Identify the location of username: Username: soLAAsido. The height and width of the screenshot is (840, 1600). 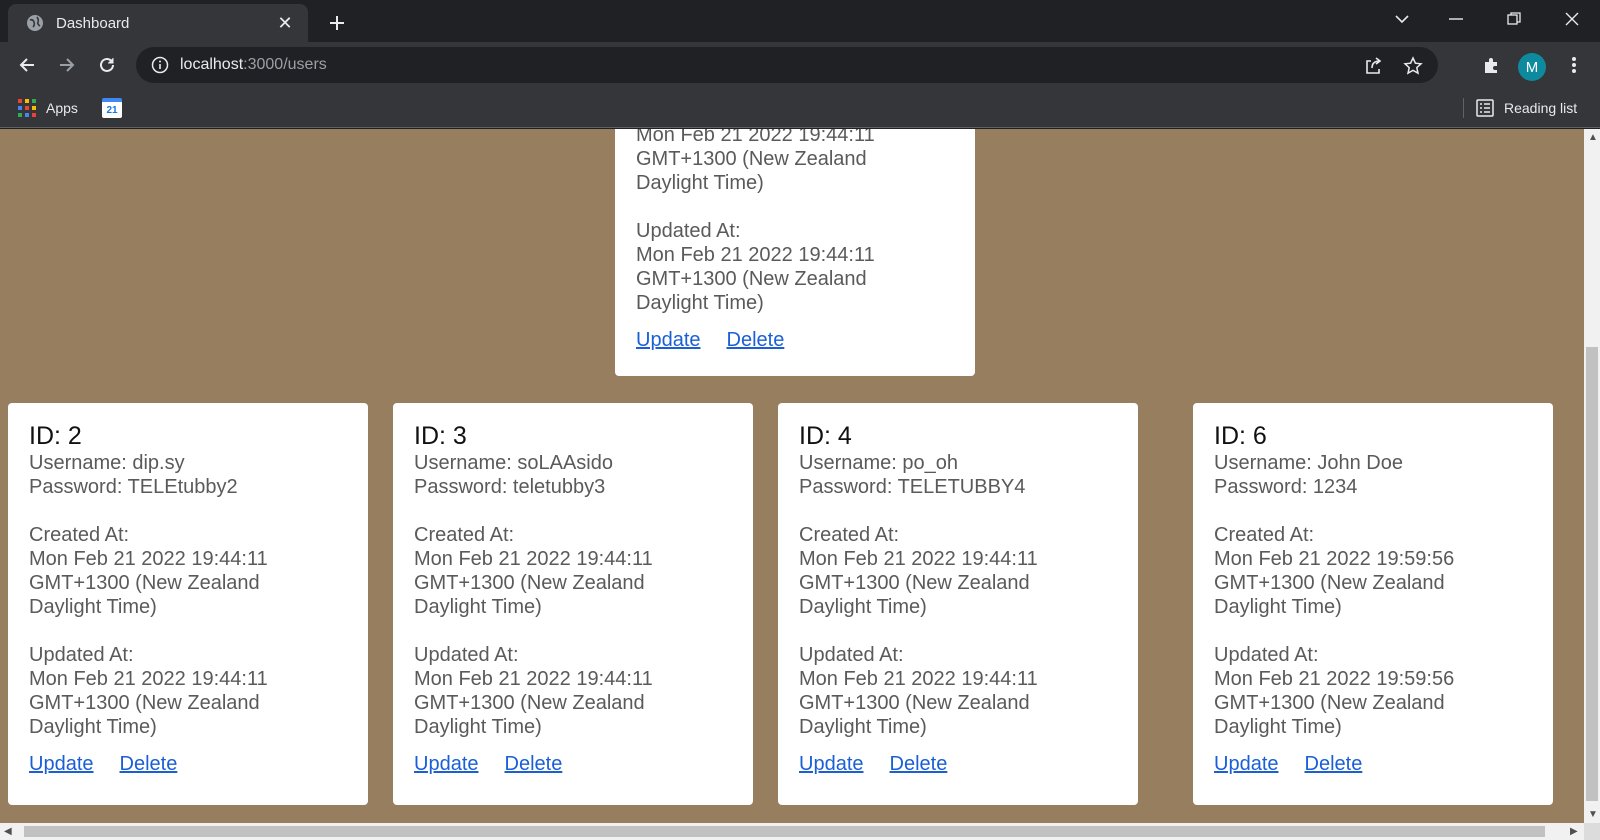
(513, 463).